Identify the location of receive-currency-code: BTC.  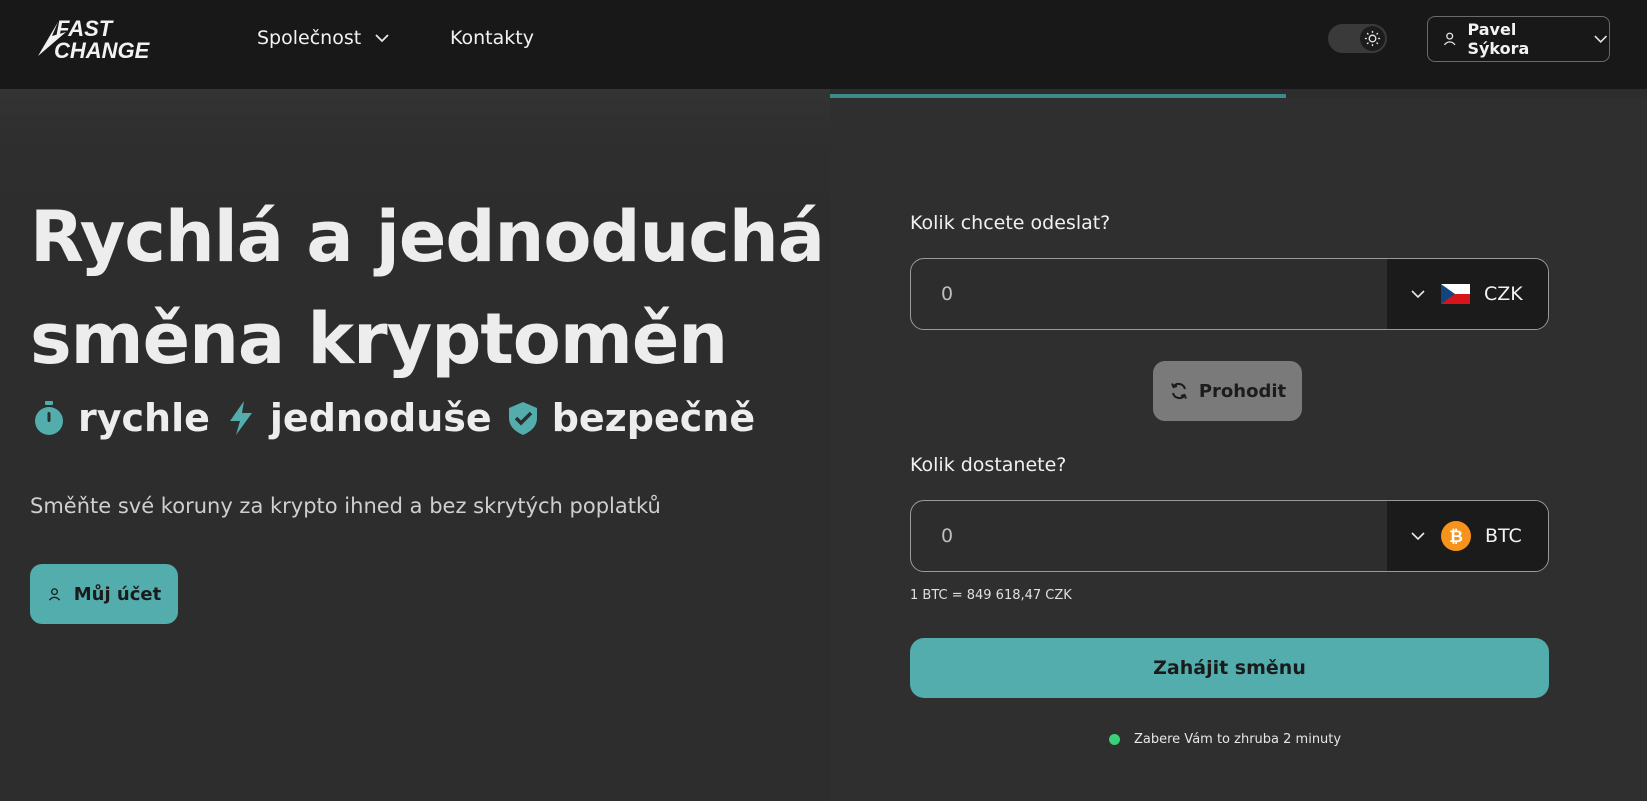
(1503, 536).